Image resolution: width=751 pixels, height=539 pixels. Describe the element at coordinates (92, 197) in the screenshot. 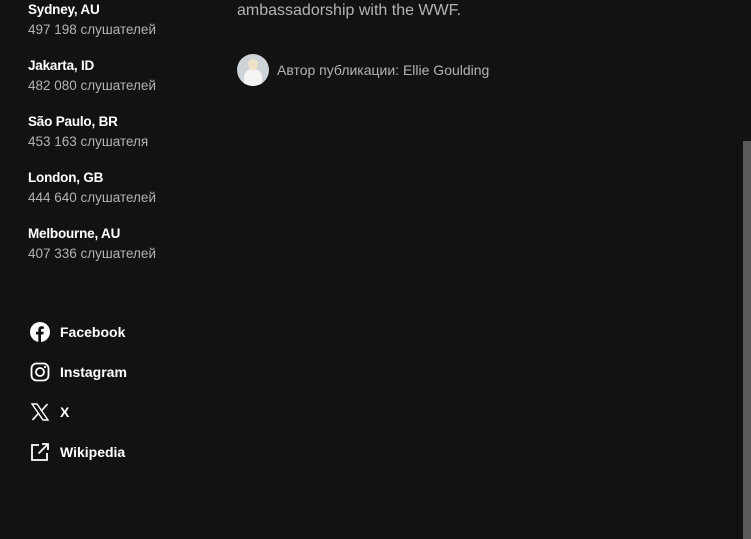

I see `city-listeners: 444 640 слушателей` at that location.